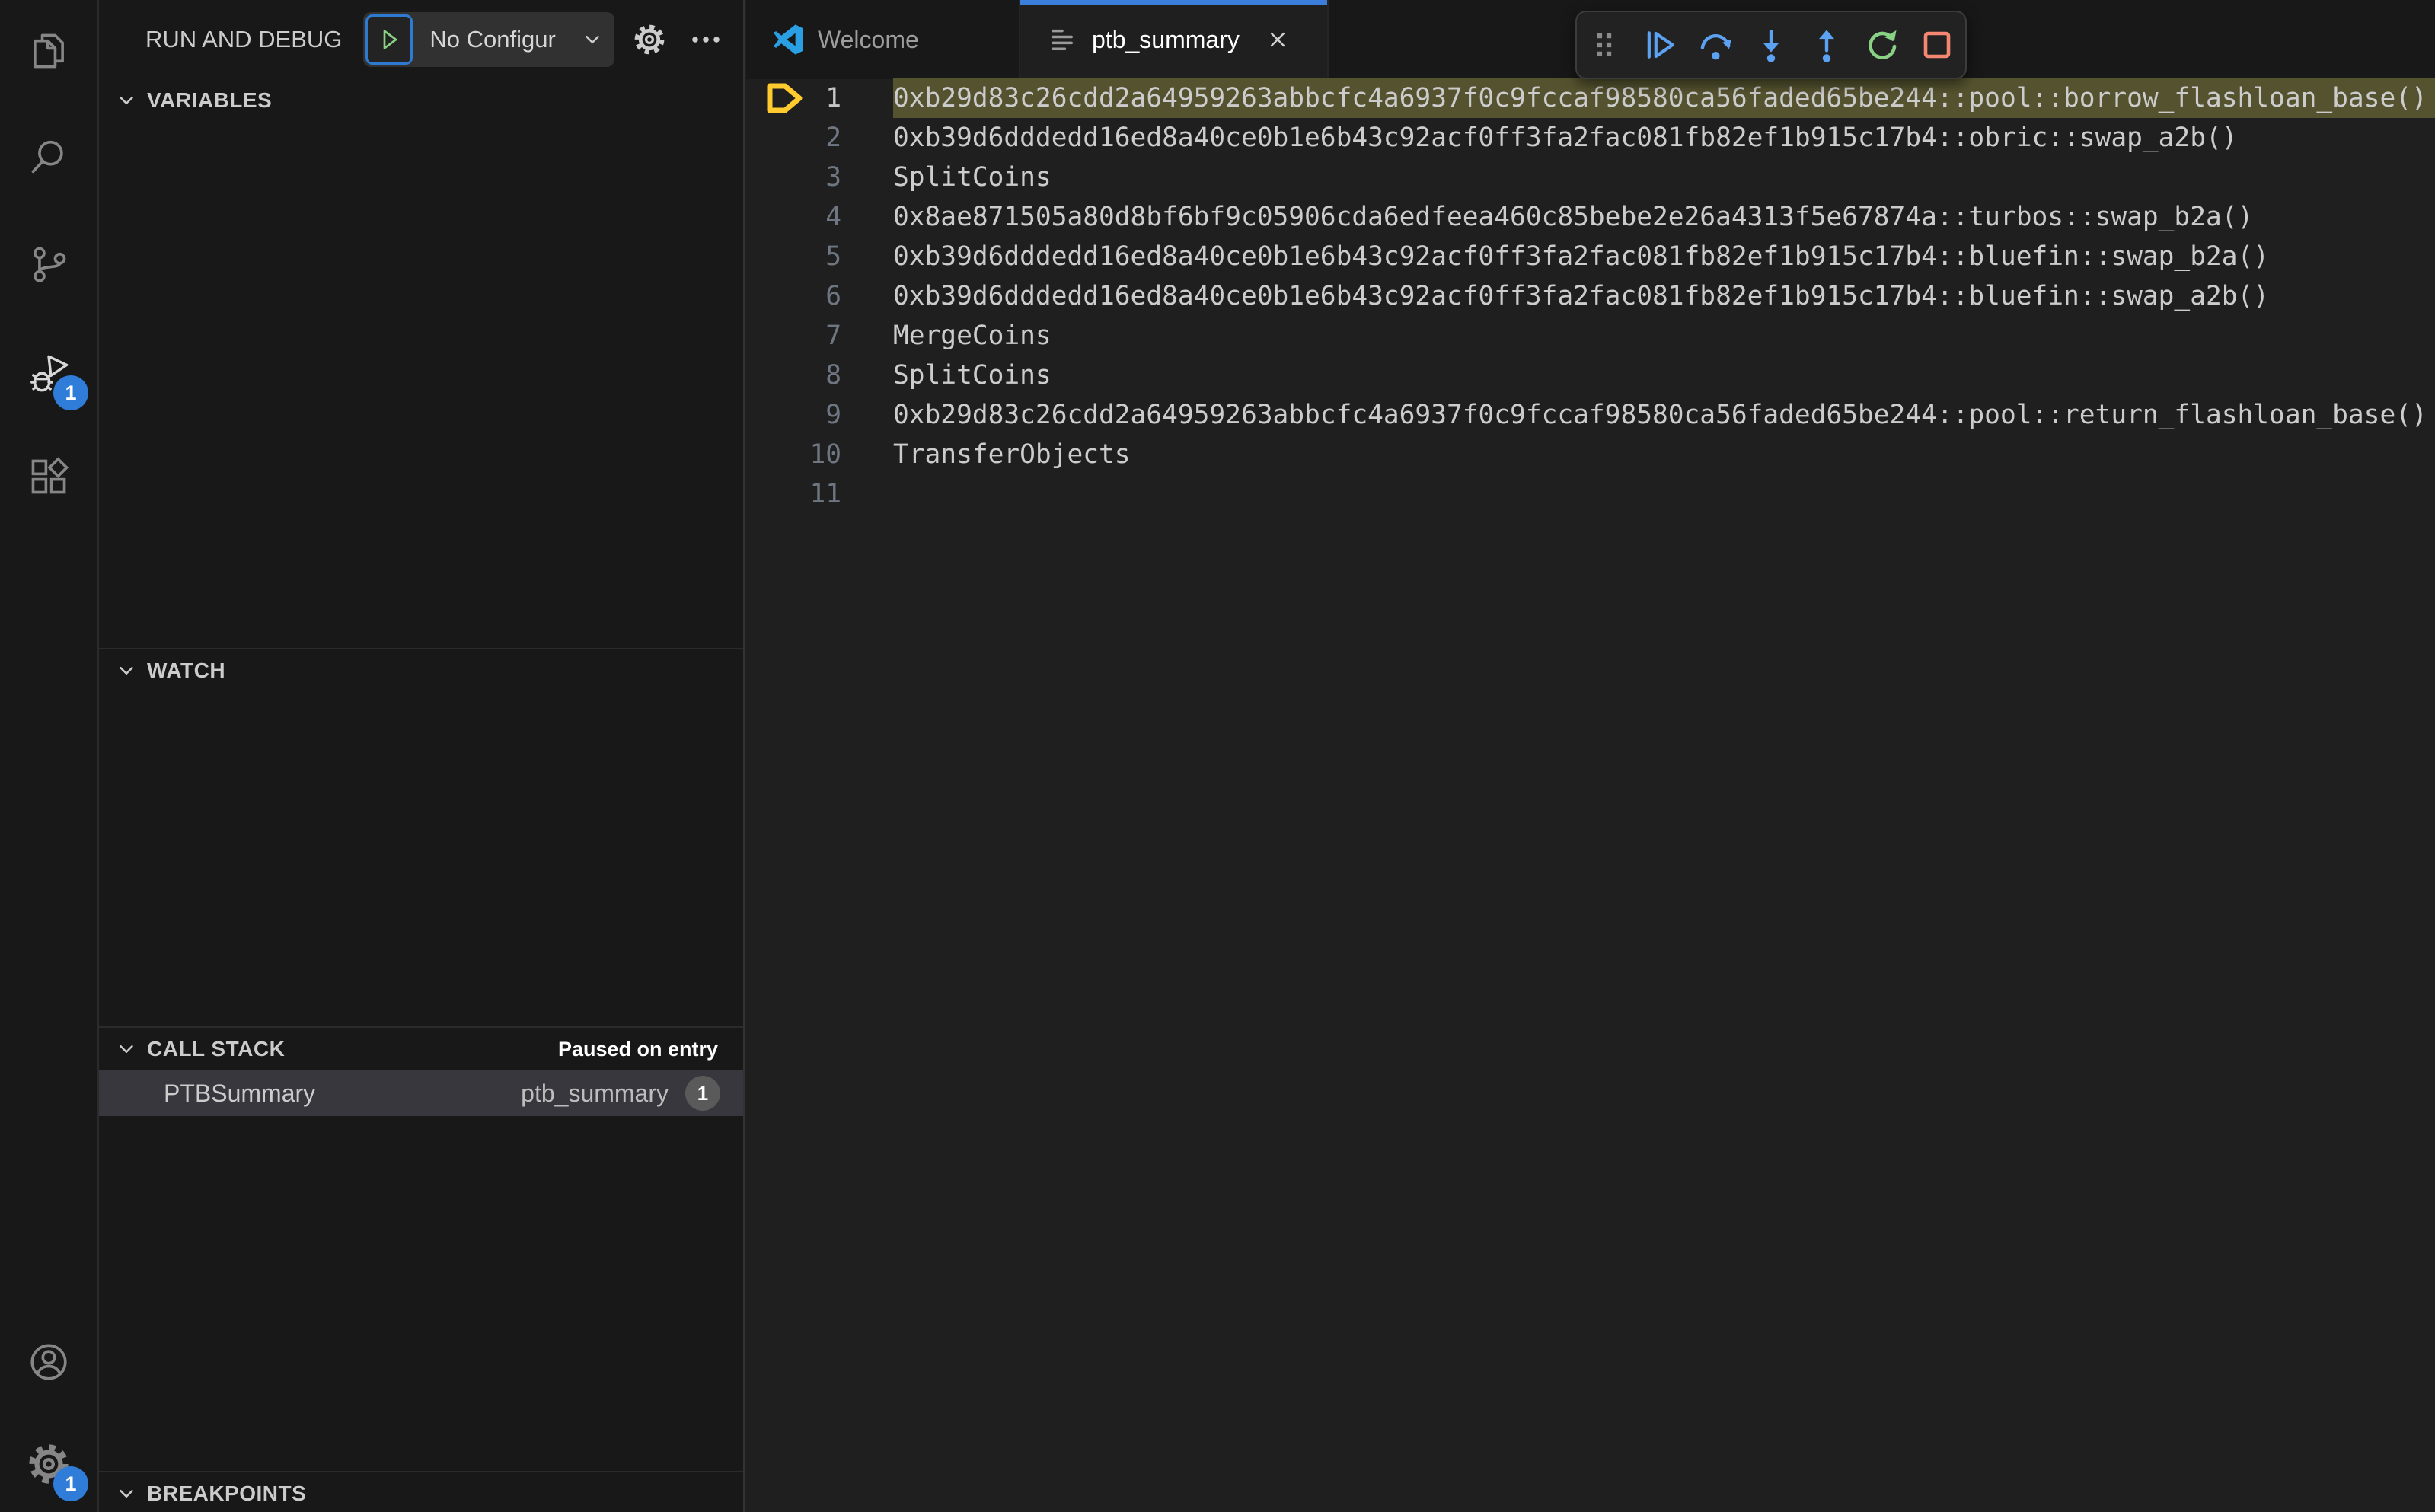 This screenshot has height=1512, width=2435. What do you see at coordinates (48, 1464) in the screenshot?
I see `settings-gear-icon: 1` at bounding box center [48, 1464].